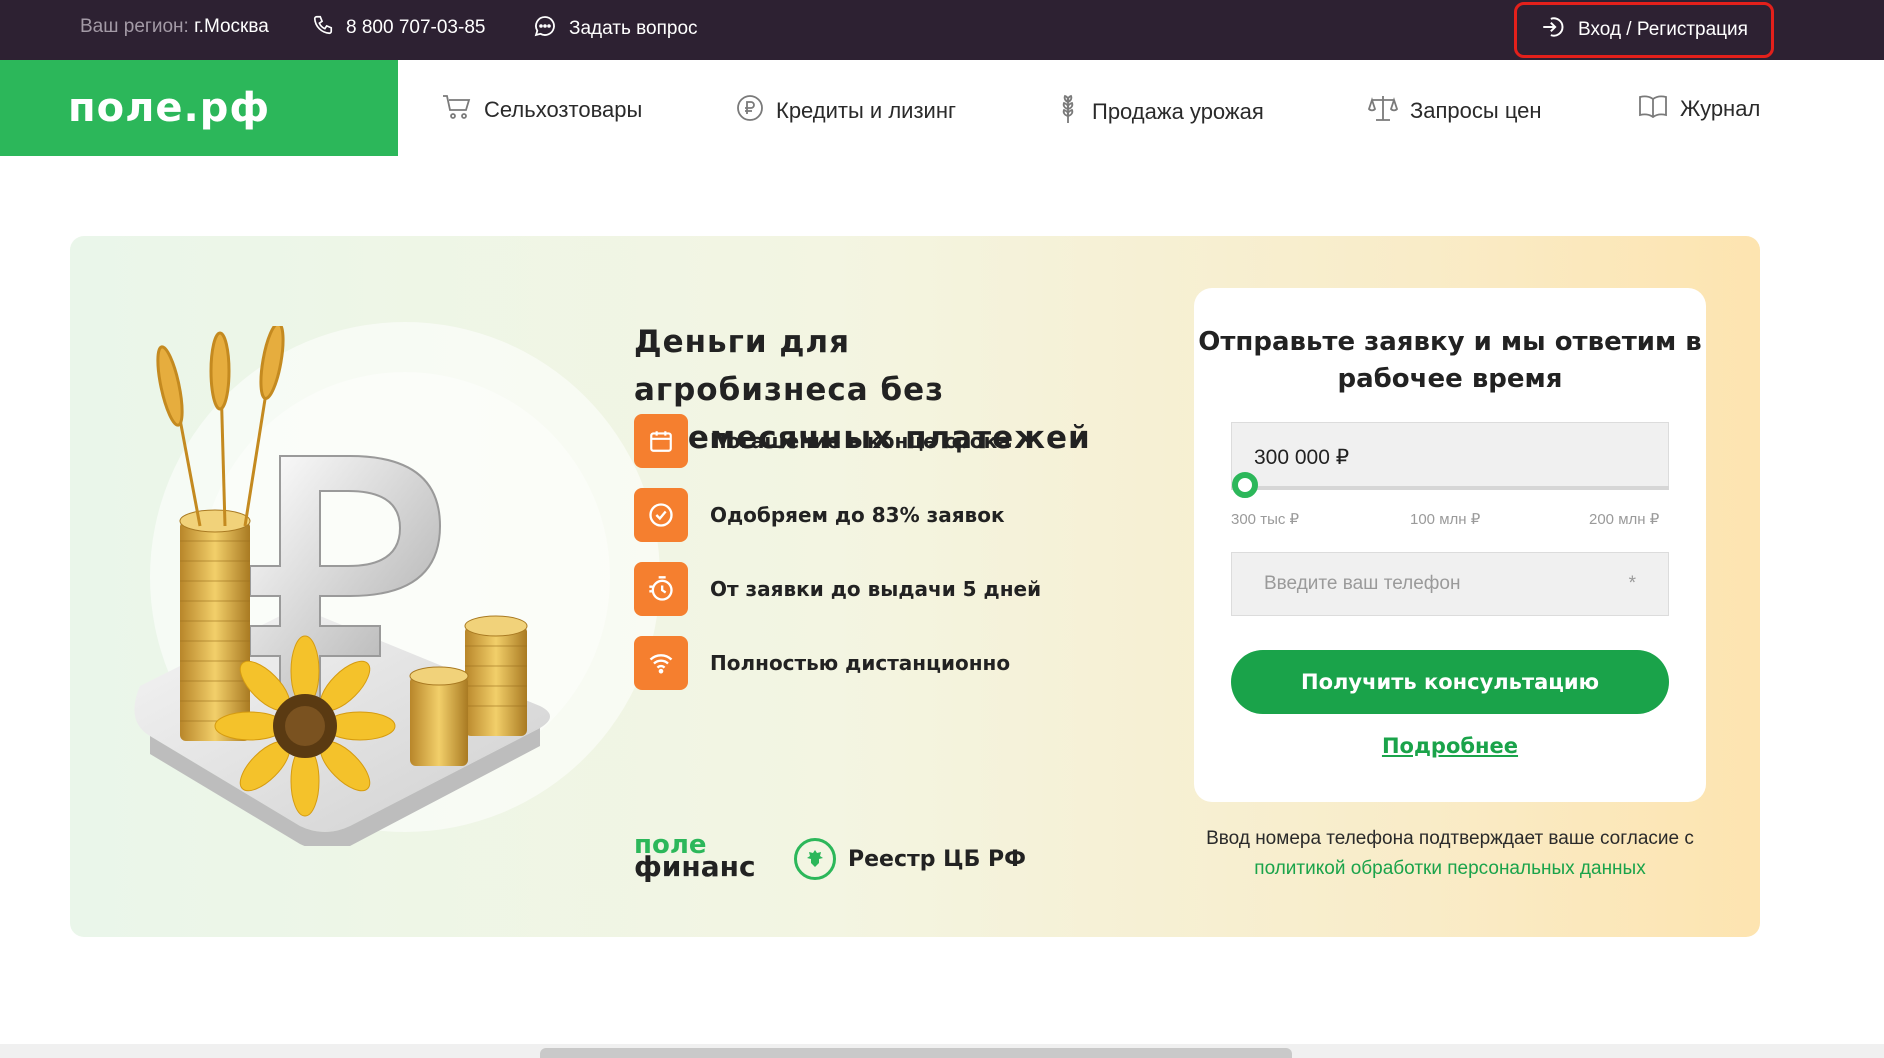  Describe the element at coordinates (1632, 583) in the screenshot. I see `required-mark: *` at that location.